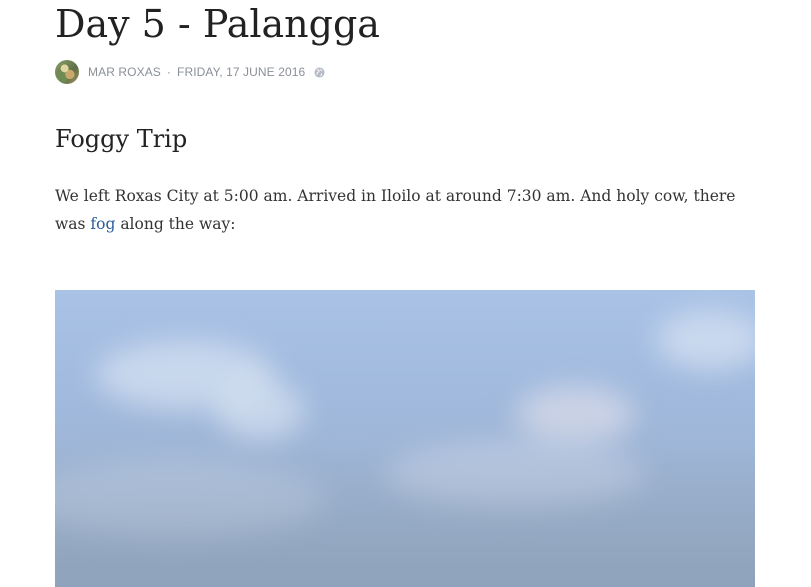  What do you see at coordinates (121, 139) in the screenshot?
I see `section-heading: Foggy Trip` at bounding box center [121, 139].